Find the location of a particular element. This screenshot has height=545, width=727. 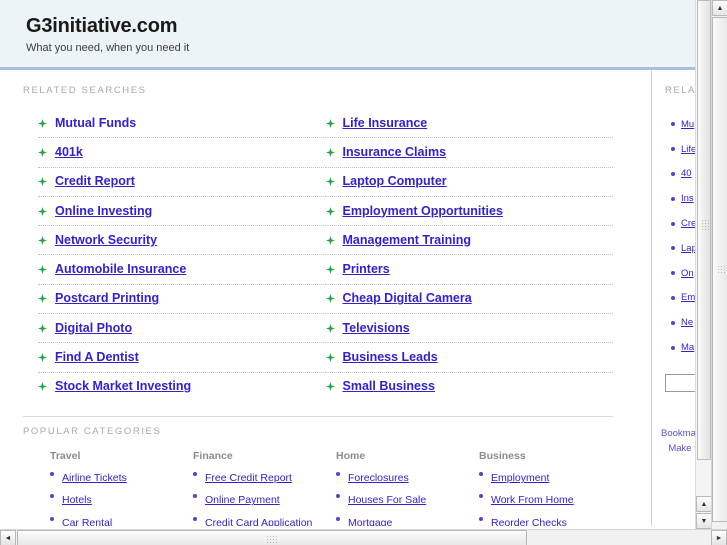

related-search-link: Life Insurance is located at coordinates (385, 123).